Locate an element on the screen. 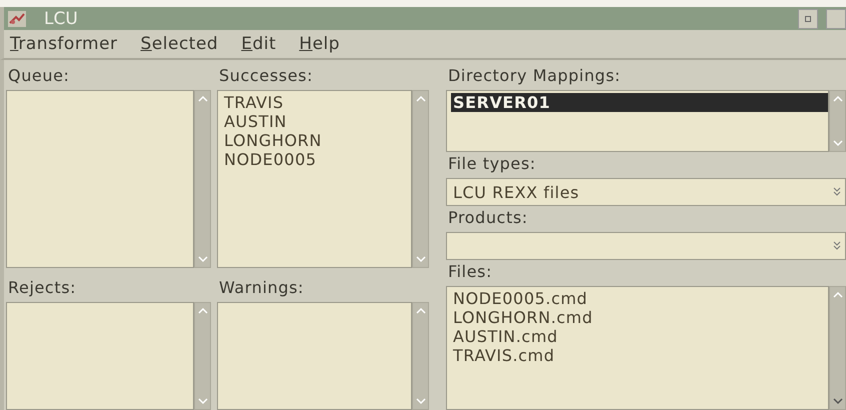 The width and height of the screenshot is (846, 410). list-item: TRAVIS is located at coordinates (316, 102).